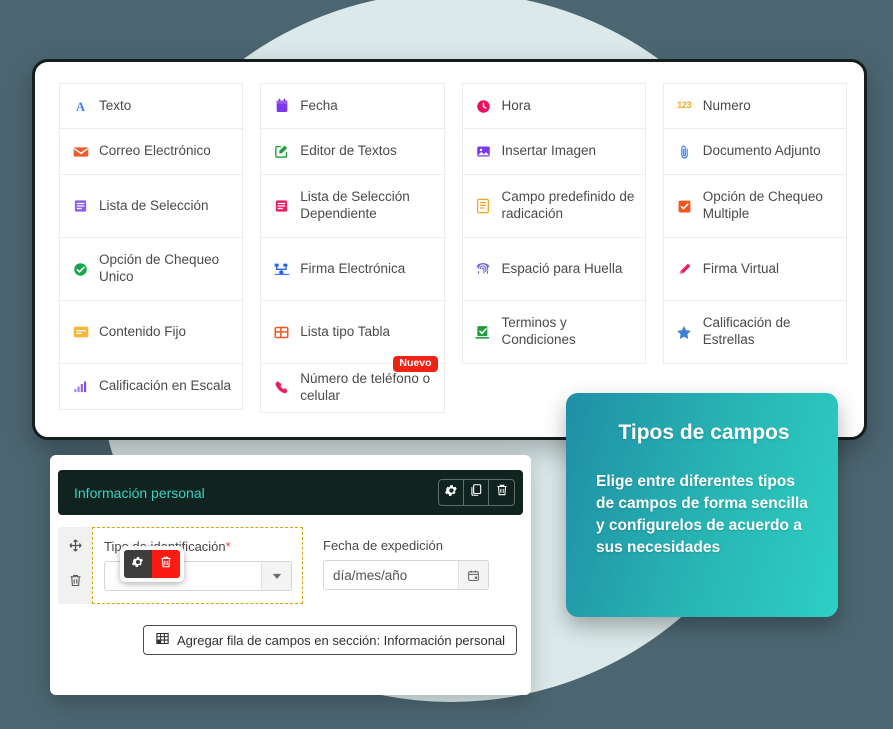 The width and height of the screenshot is (893, 729). I want to click on section-title: Información personal, so click(139, 492).